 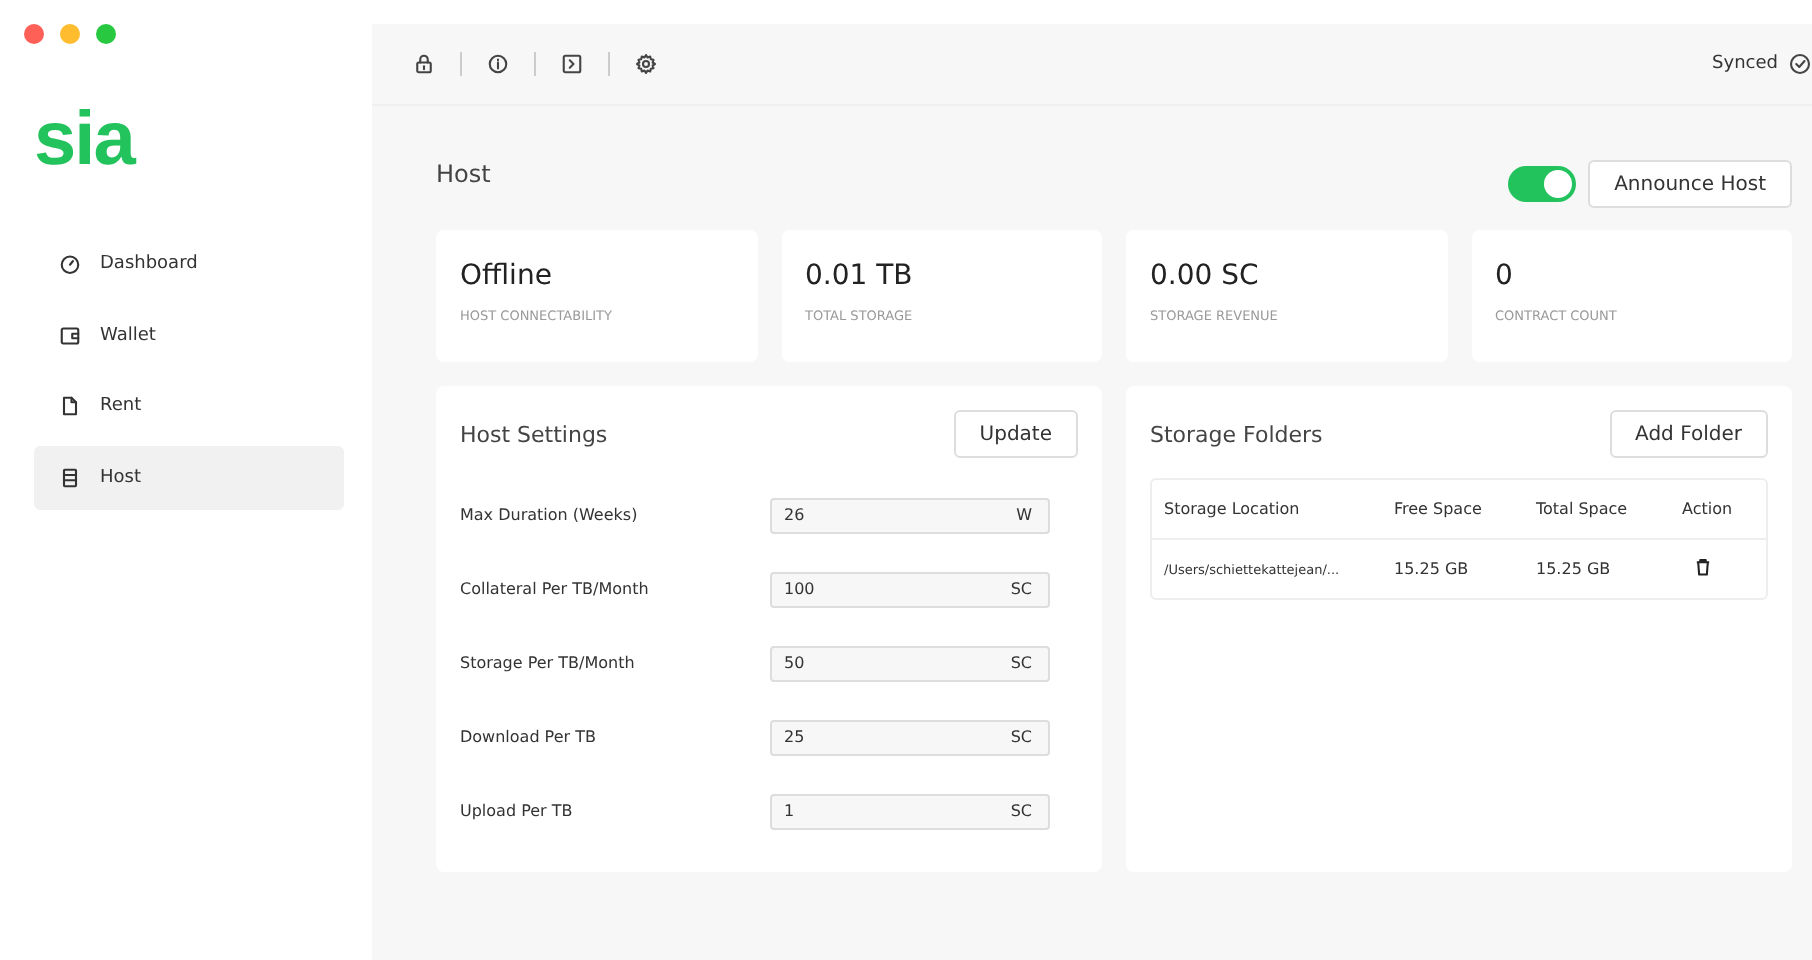 What do you see at coordinates (1708, 509) in the screenshot?
I see `column-header: Action` at bounding box center [1708, 509].